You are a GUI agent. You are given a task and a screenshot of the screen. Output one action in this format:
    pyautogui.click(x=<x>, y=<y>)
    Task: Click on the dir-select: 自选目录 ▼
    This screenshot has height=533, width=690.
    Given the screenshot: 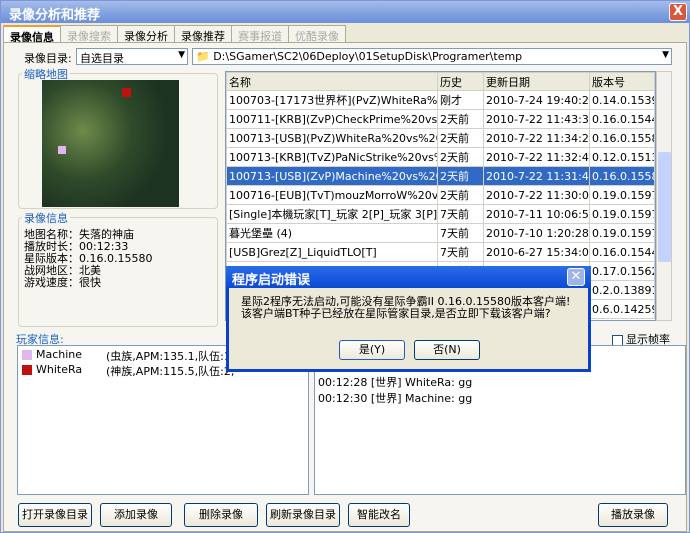 What is the action you would take?
    pyautogui.click(x=132, y=56)
    